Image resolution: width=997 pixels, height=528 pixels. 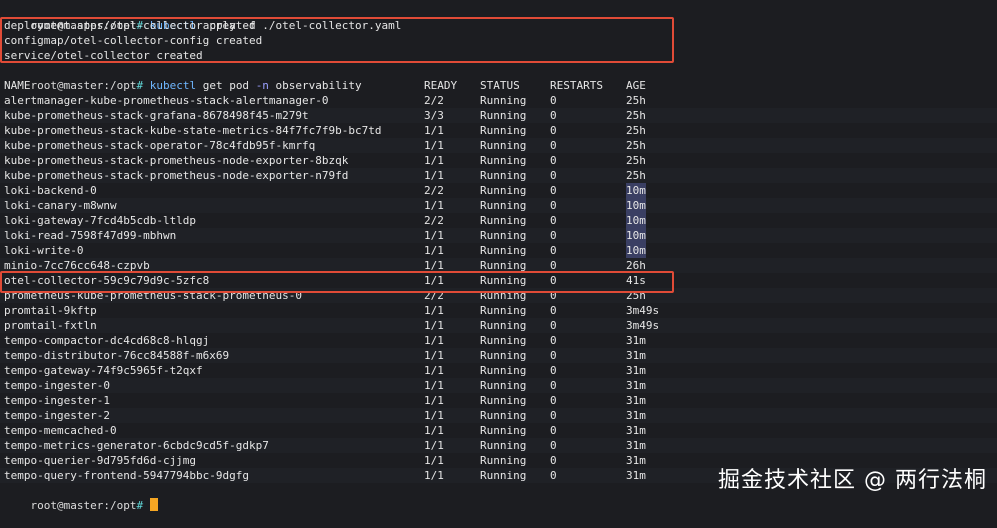 I want to click on table-row: loki-read-7598f47d99-mbhwn 1/1 Running 0 10m, so click(x=498, y=235).